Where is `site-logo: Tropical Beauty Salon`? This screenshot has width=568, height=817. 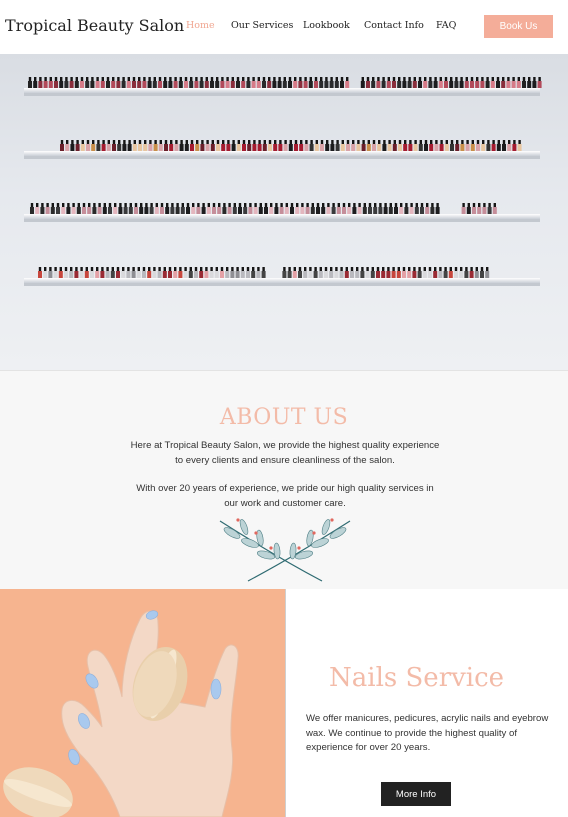 site-logo: Tropical Beauty Salon is located at coordinates (94, 25).